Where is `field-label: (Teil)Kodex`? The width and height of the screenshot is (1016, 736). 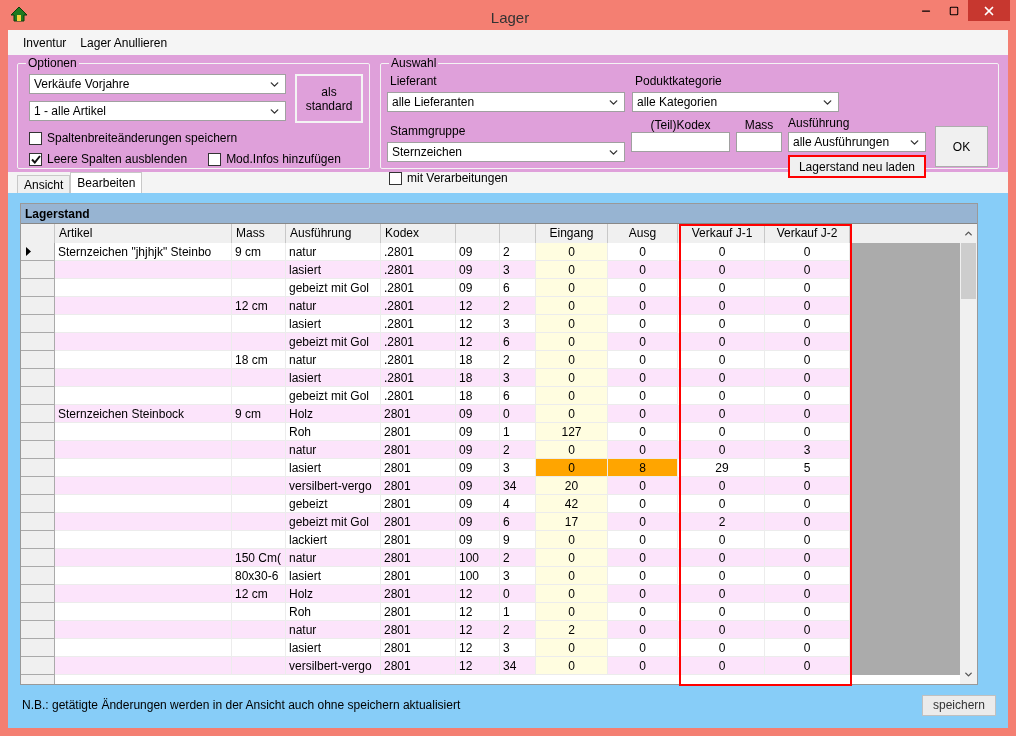
field-label: (Teil)Kodex is located at coordinates (680, 125).